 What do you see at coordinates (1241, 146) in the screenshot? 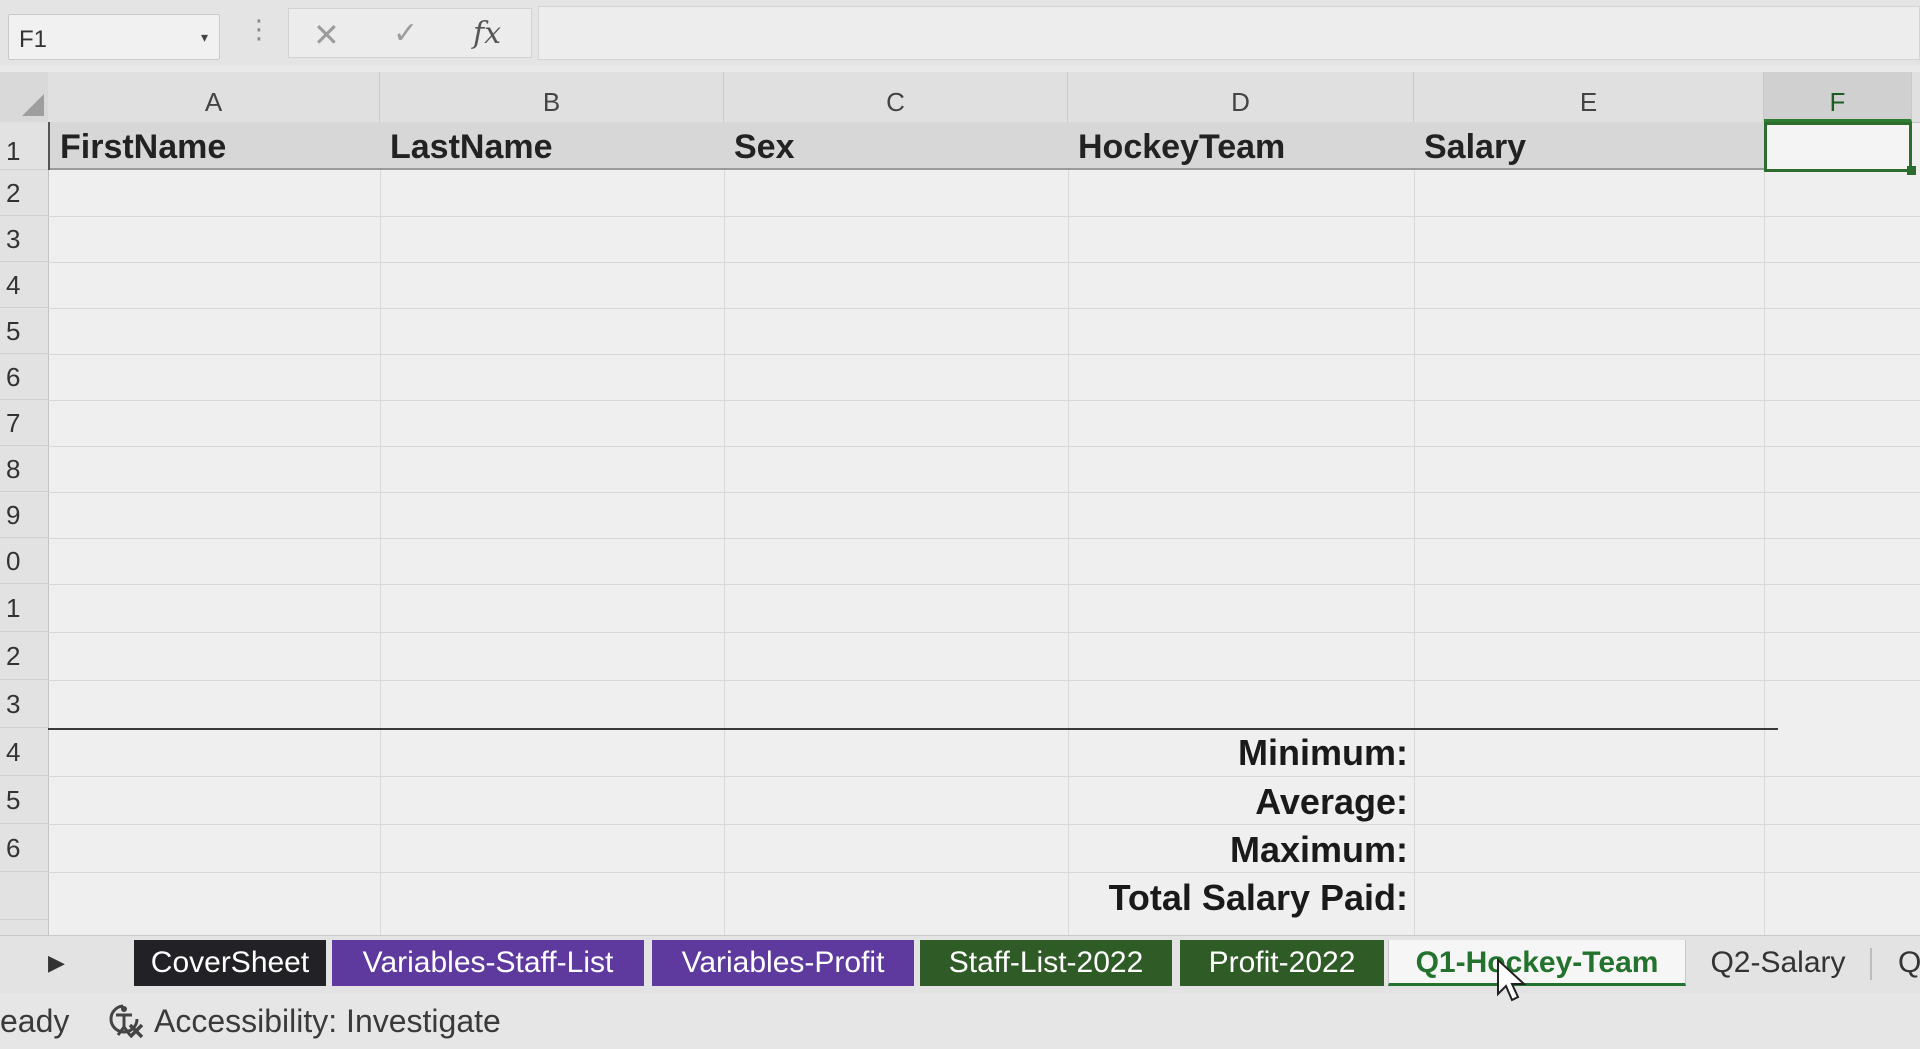
I see `cell-d1: HockeyTeam` at bounding box center [1241, 146].